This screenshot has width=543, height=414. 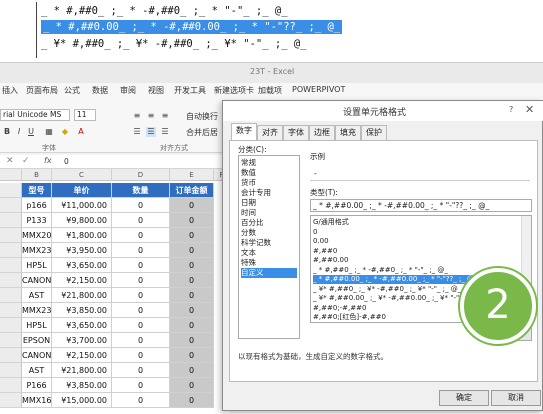 I want to click on table-cell: p166, so click(x=37, y=205).